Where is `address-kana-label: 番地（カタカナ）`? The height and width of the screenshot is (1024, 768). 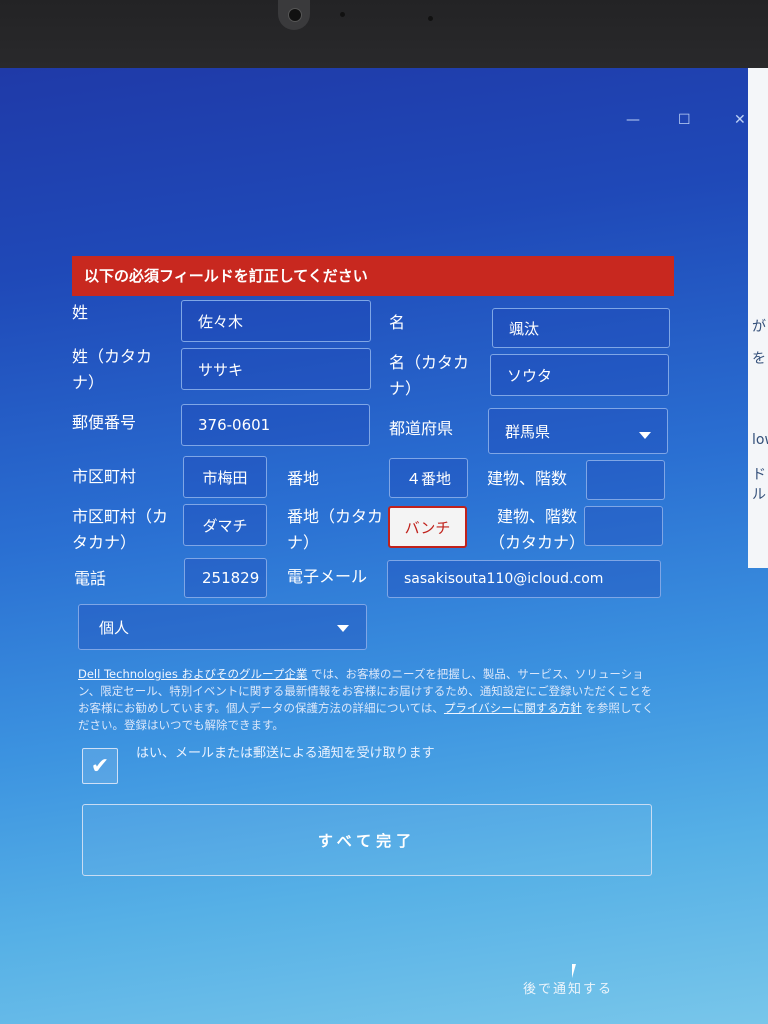
address-kana-label: 番地（カタカナ） is located at coordinates (335, 529).